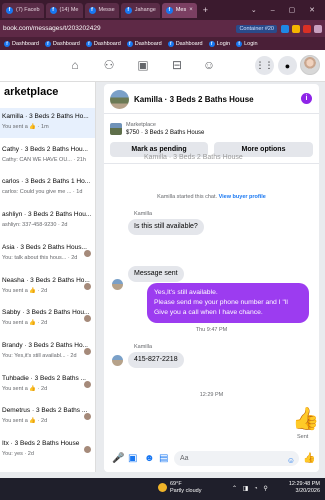 The image size is (325, 500). I want to click on url-text: book.com/messages/t/203202429, so click(117, 28).